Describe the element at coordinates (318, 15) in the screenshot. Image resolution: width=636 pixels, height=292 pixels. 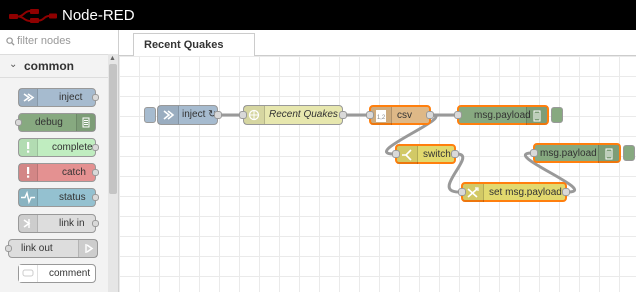
I see `header-bar: Node-RED` at that location.